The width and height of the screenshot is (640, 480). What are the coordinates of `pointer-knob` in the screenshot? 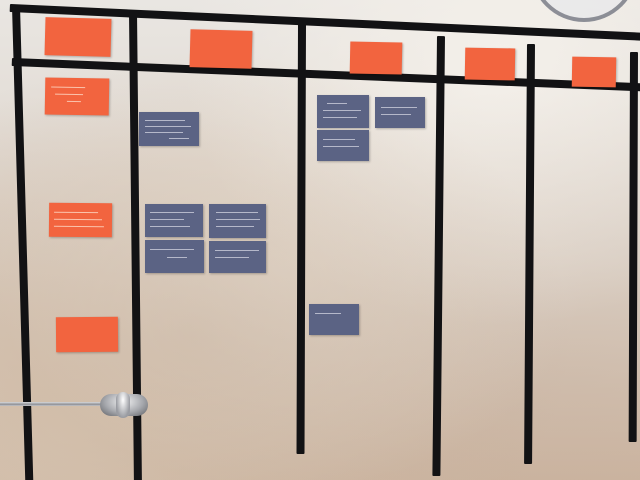 It's located at (123, 405).